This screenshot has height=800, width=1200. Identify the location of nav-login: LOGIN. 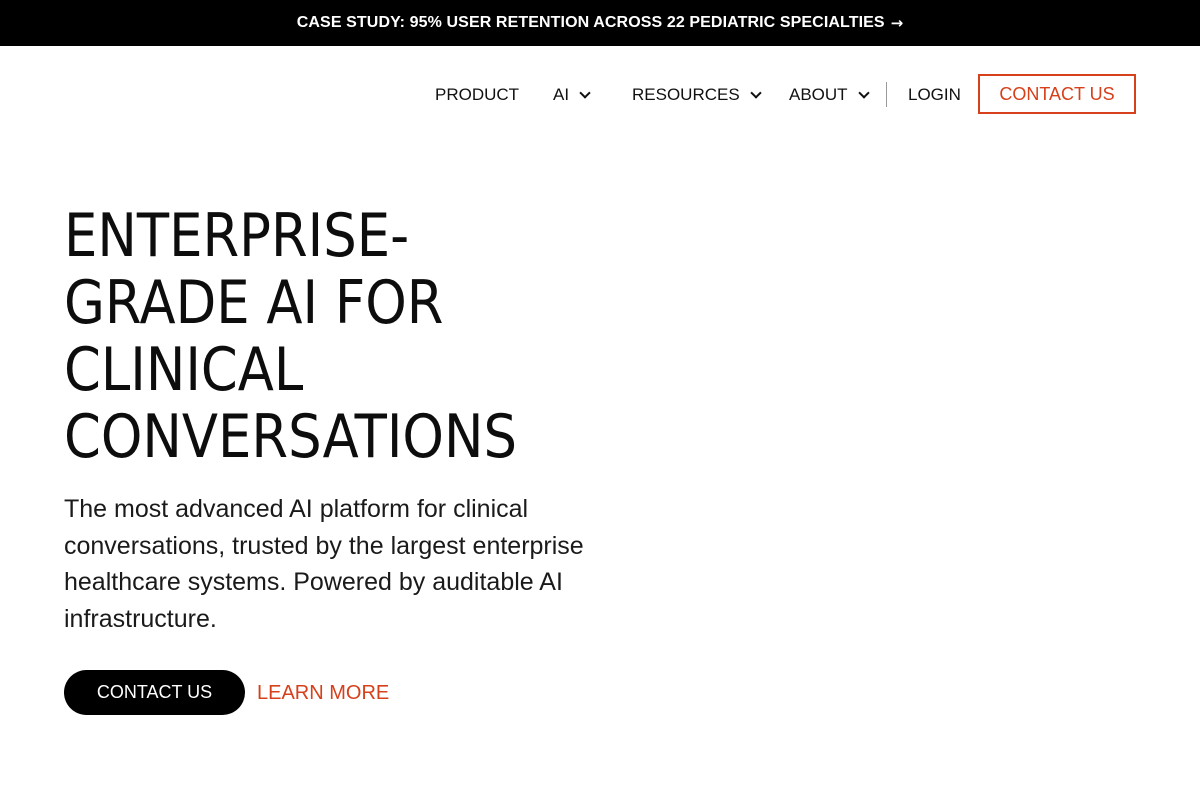
(934, 95).